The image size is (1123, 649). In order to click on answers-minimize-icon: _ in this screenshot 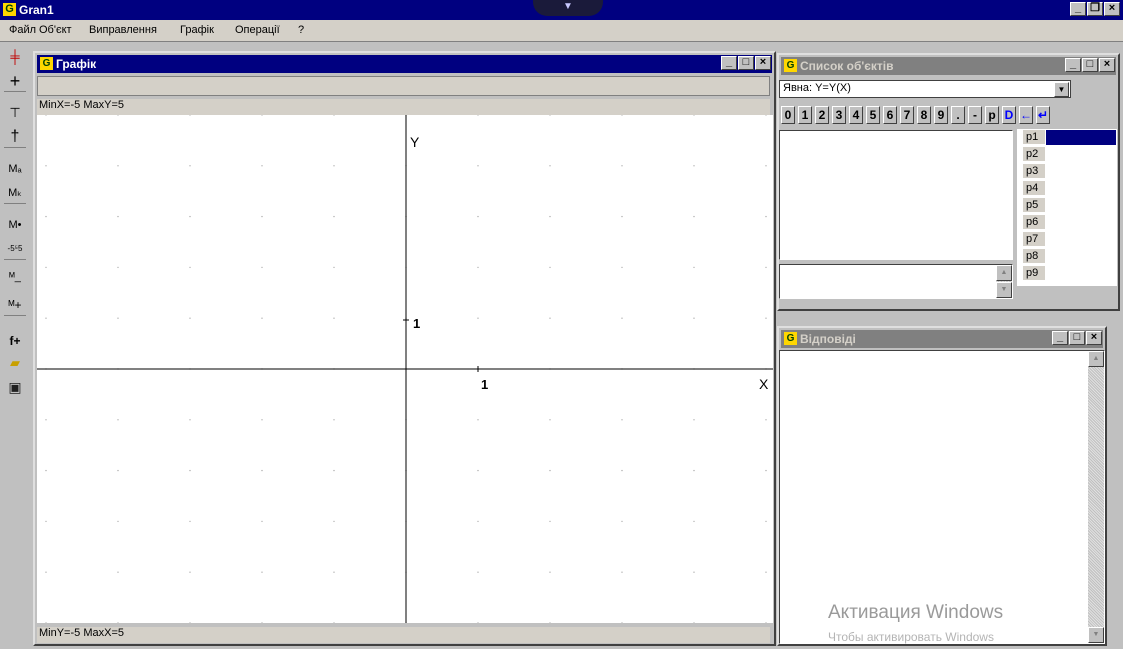, I will do `click(1060, 338)`.